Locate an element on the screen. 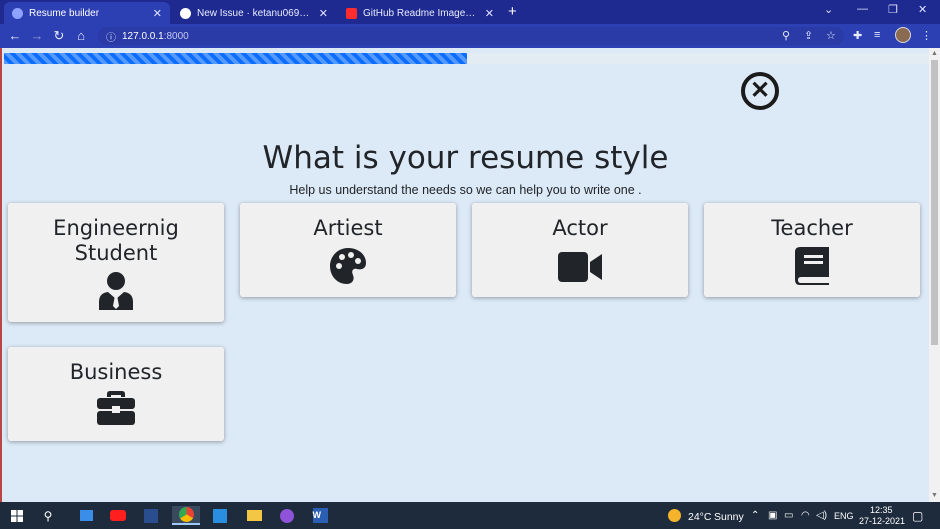 This screenshot has height=529, width=940. reload-icon: ↻ is located at coordinates (59, 36).